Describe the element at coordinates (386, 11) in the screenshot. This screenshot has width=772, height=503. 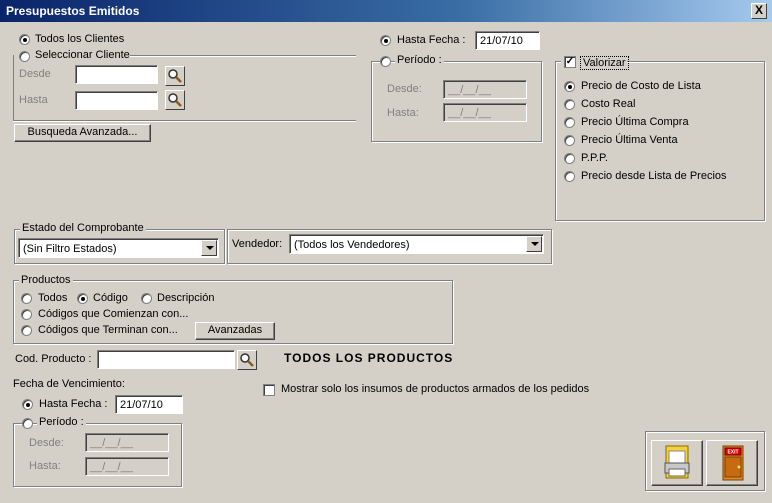
I see `title-bar: Presupuestos Emitidos X` at that location.